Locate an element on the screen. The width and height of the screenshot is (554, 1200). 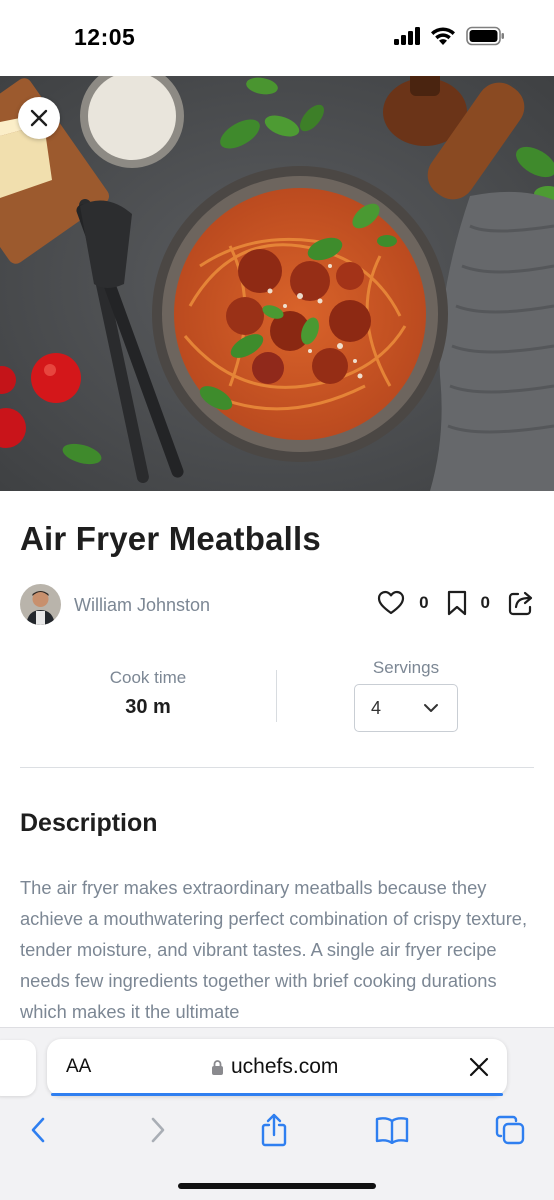
saves-count: 0 is located at coordinates (485, 602).